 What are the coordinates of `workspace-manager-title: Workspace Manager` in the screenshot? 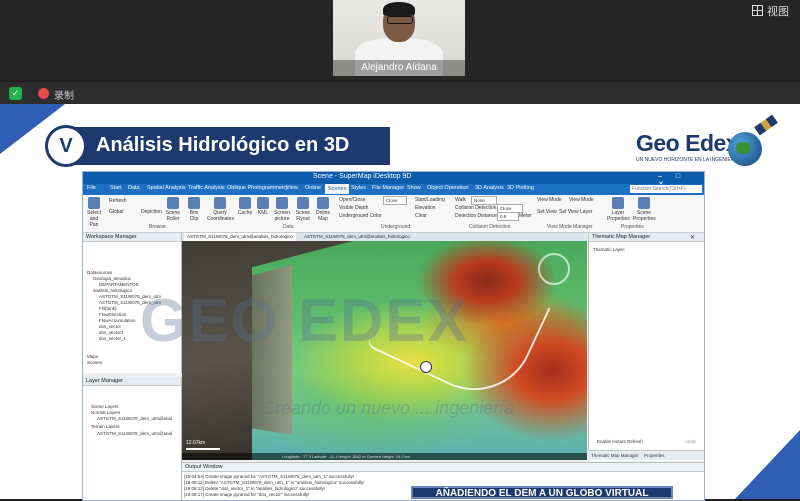 It's located at (132, 237).